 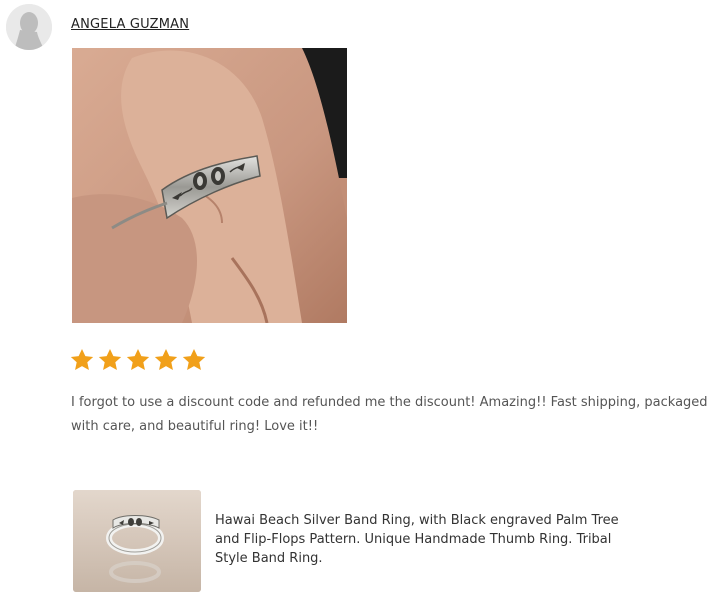 I want to click on star-rating, so click(x=138, y=360).